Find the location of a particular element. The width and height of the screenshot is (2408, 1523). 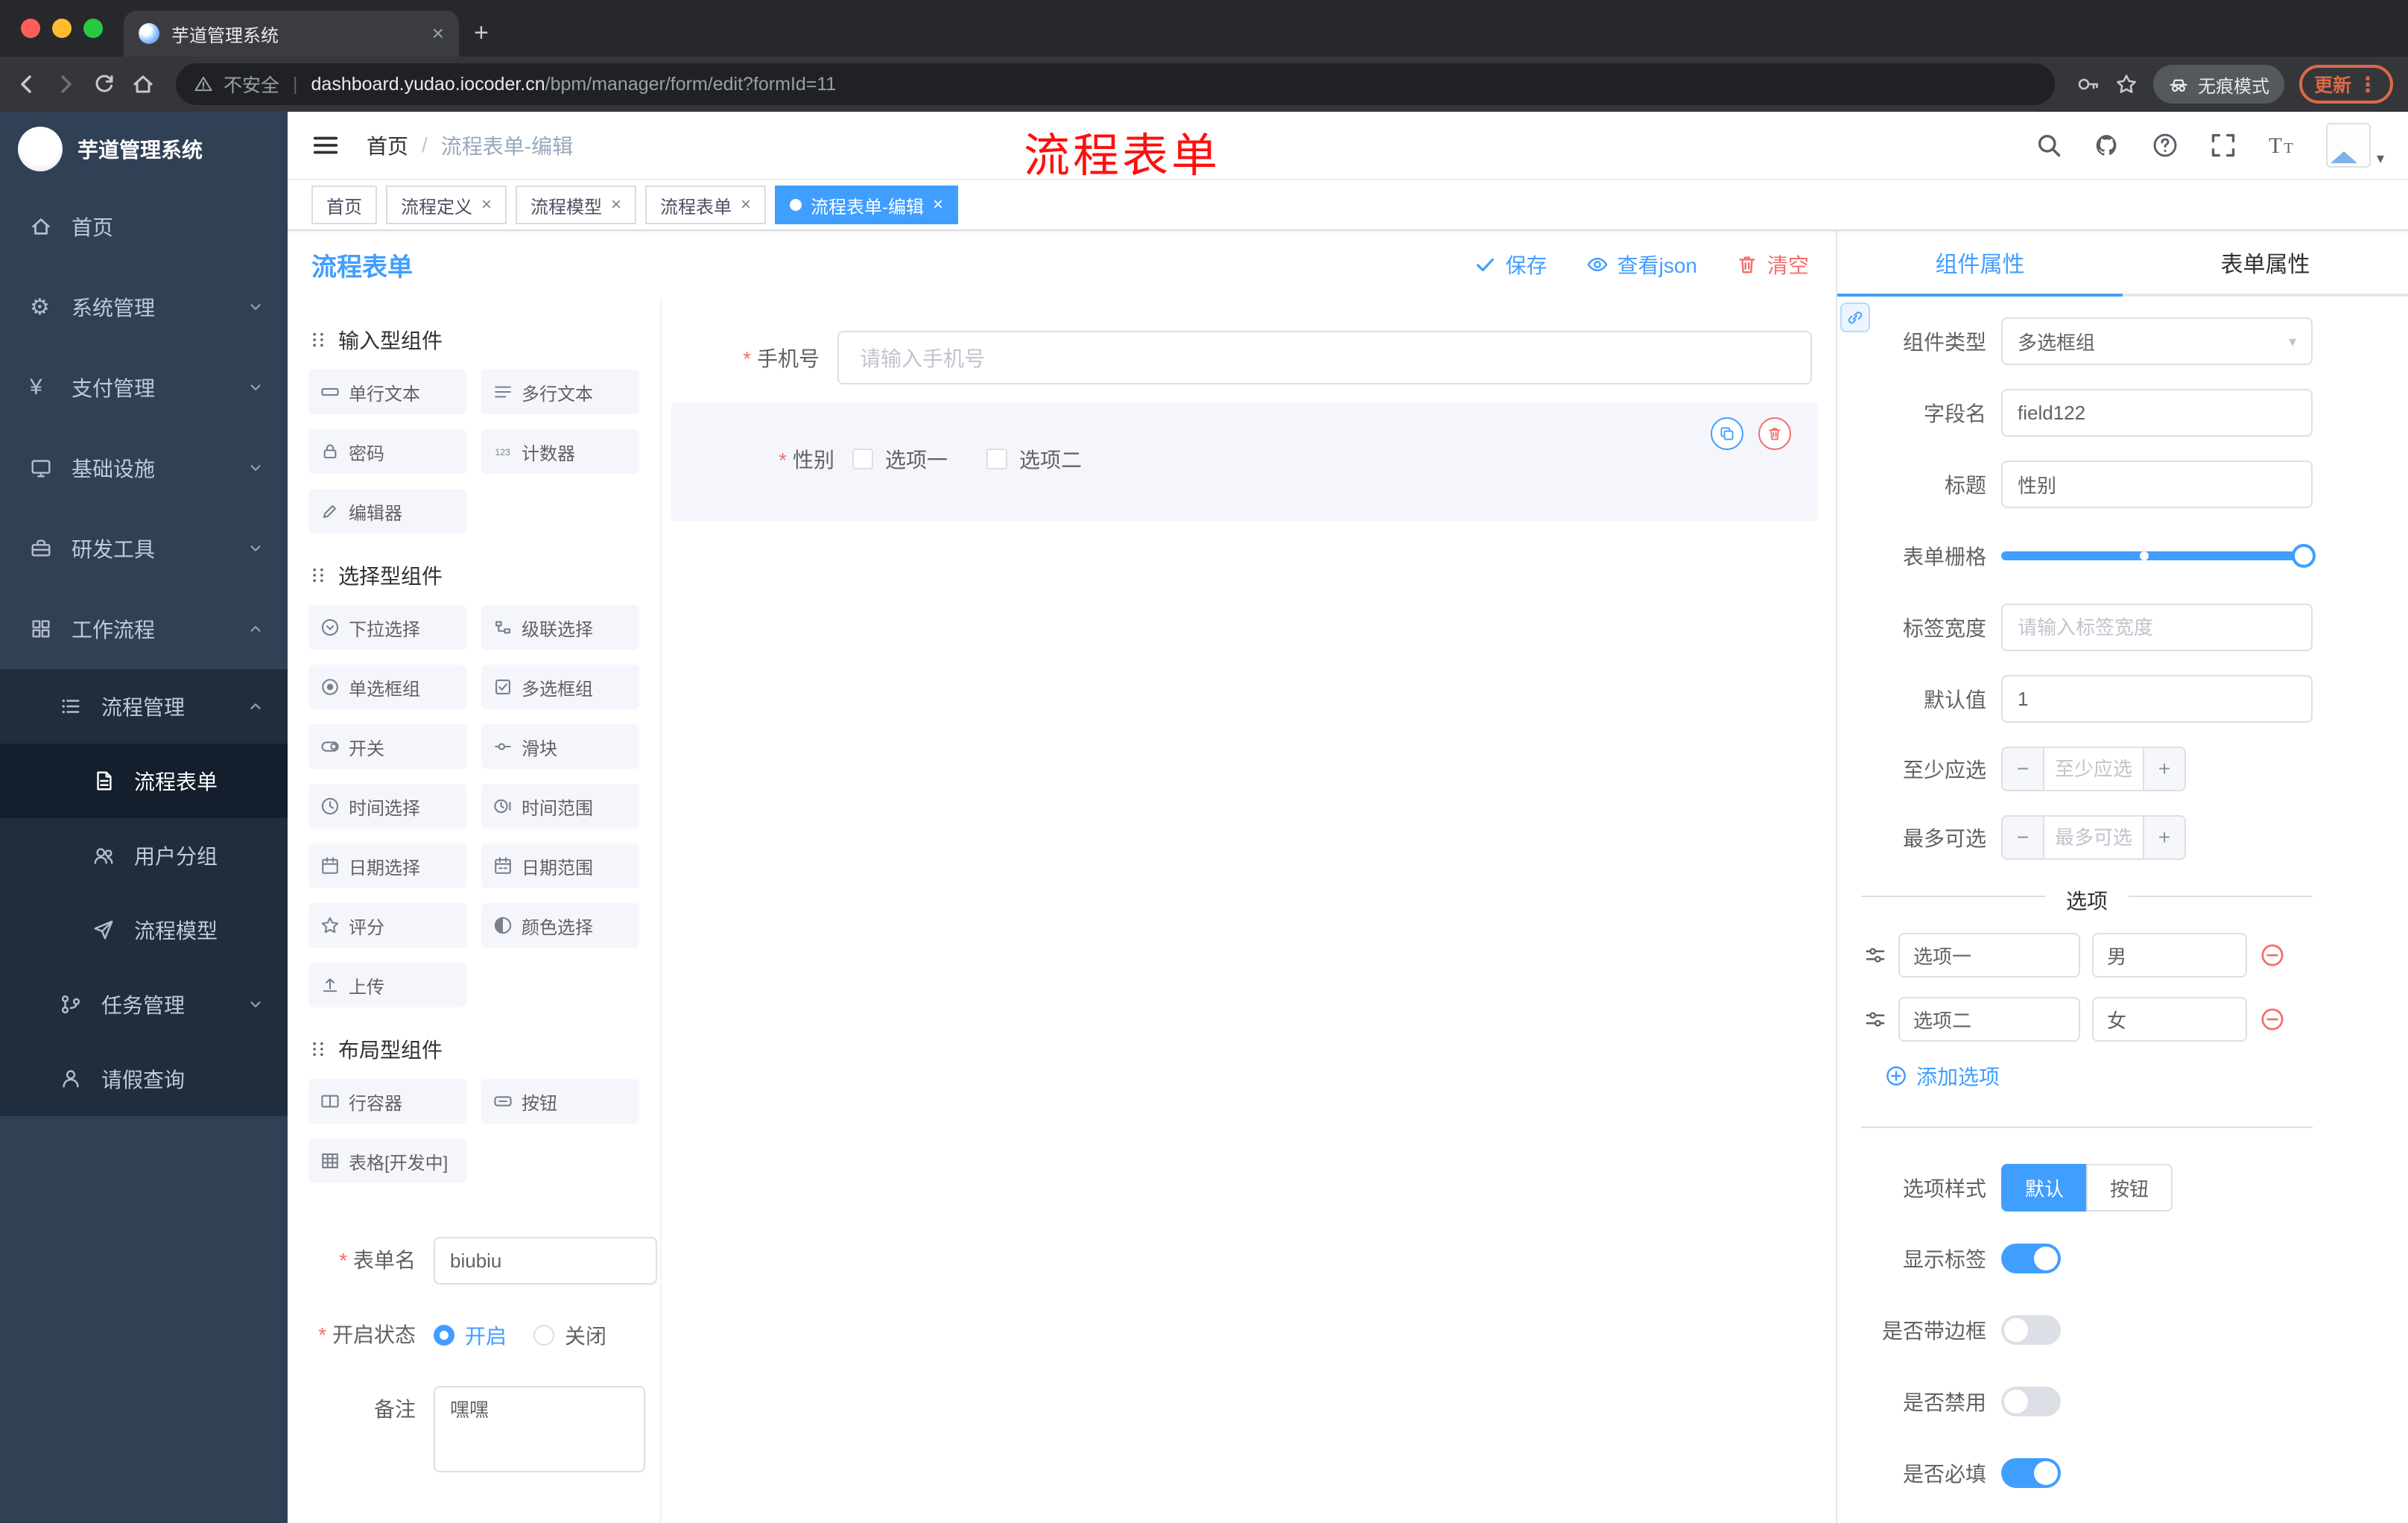

palette-item-switch: 开关 is located at coordinates (387, 747).